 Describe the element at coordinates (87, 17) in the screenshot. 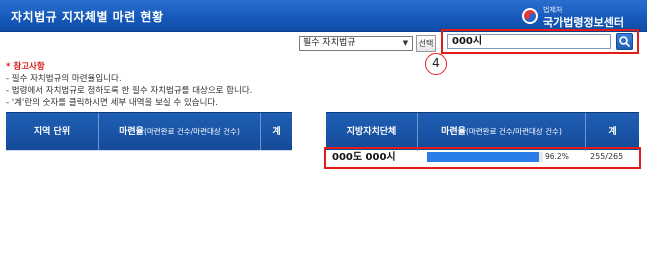

I see `page-title: 자치법규 지자체별 마련 현황` at that location.